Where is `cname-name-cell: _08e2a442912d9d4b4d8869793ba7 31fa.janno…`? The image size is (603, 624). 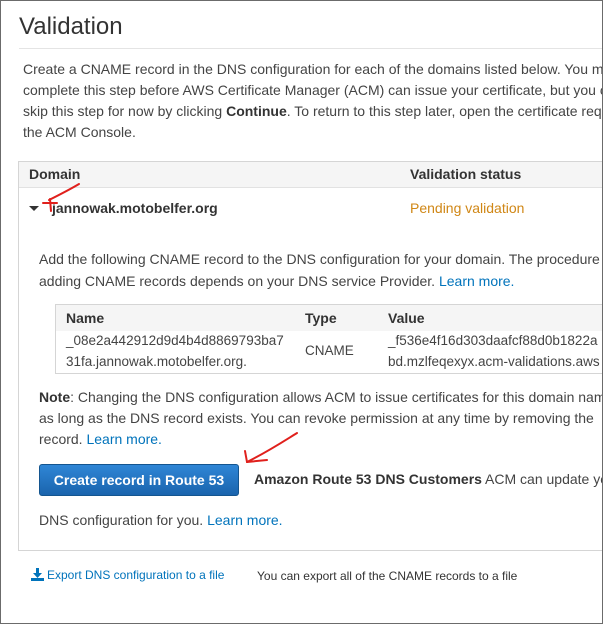
cname-name-cell: _08e2a442912d9d4b4d8869793ba7 31fa.janno… is located at coordinates (175, 351).